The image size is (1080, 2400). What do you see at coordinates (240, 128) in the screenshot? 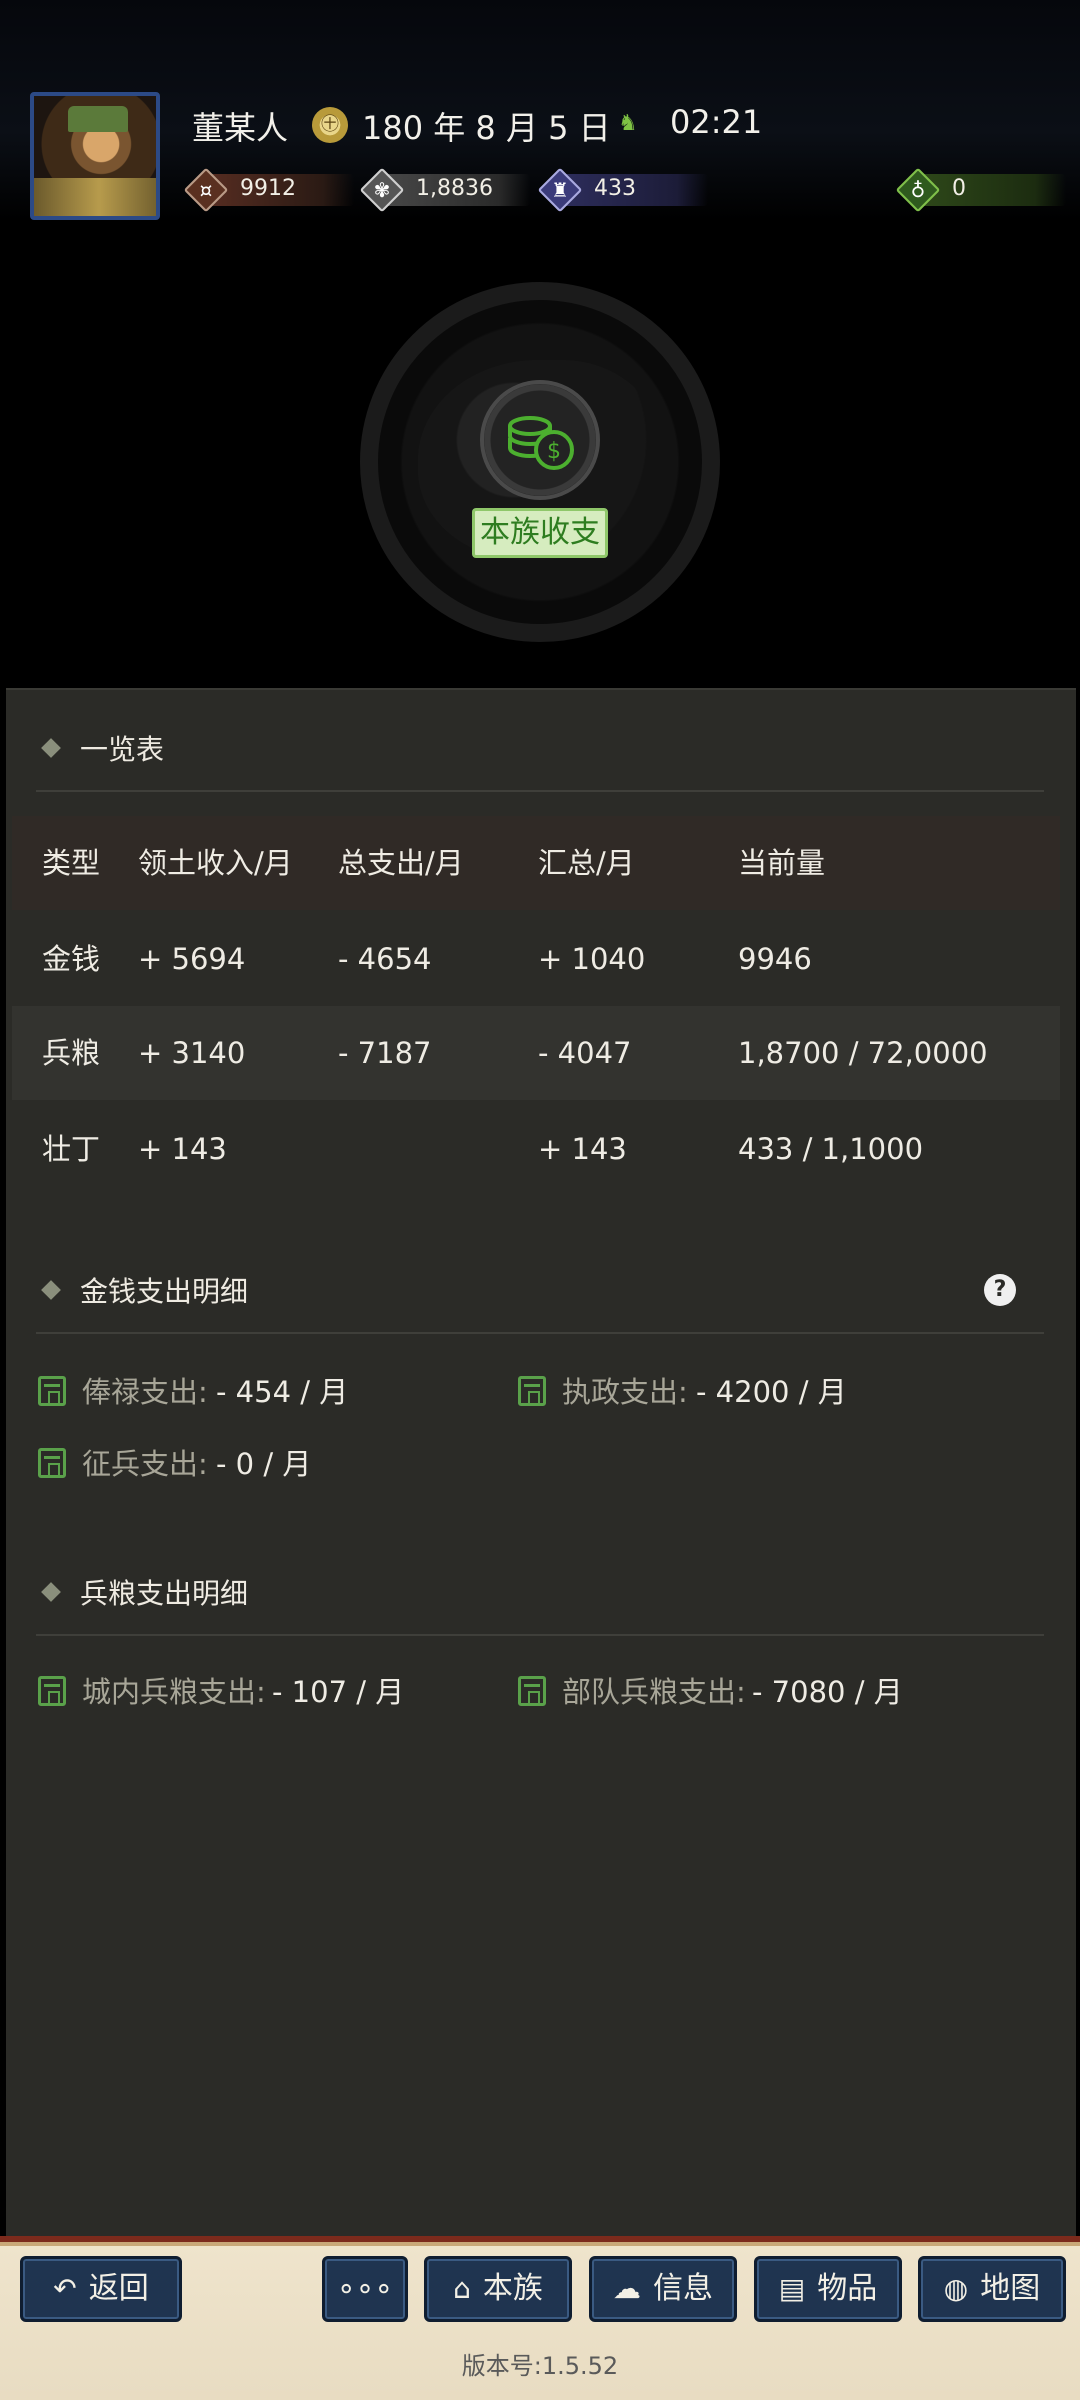
I see `player-name: 董某人` at bounding box center [240, 128].